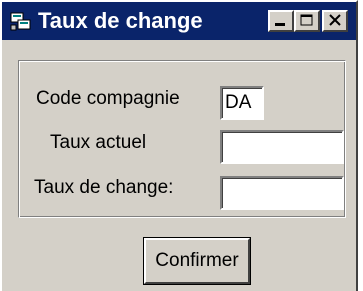 This screenshot has height=291, width=363. Describe the element at coordinates (120, 20) in the screenshot. I see `window-title: Taux de change` at that location.